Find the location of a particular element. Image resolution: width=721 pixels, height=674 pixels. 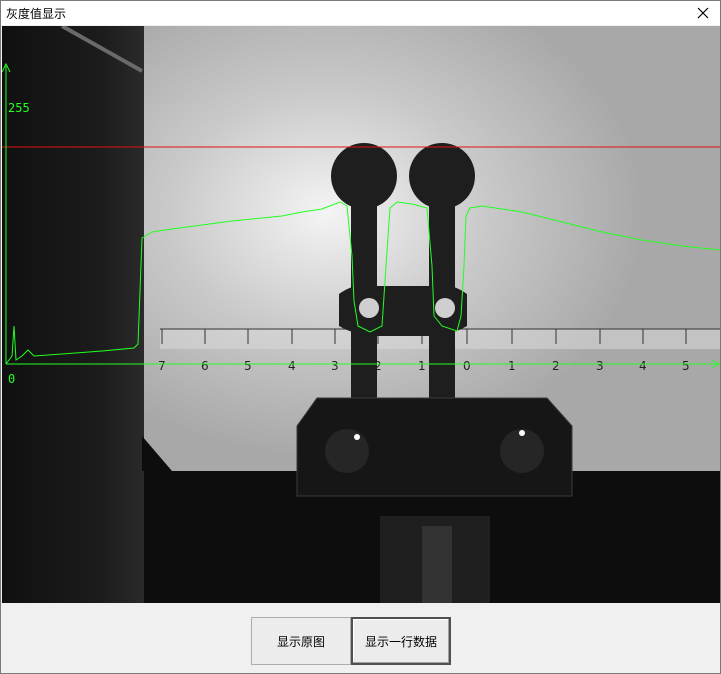

ruler-label: 2 is located at coordinates (556, 366).